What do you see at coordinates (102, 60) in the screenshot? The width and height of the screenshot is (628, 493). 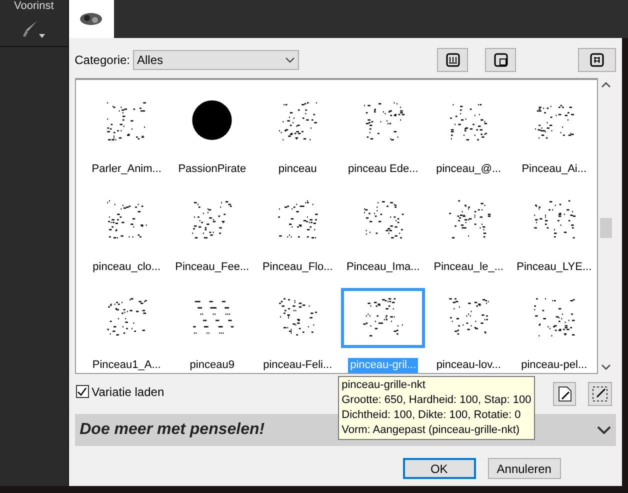 I see `category-label: Categorie:` at bounding box center [102, 60].